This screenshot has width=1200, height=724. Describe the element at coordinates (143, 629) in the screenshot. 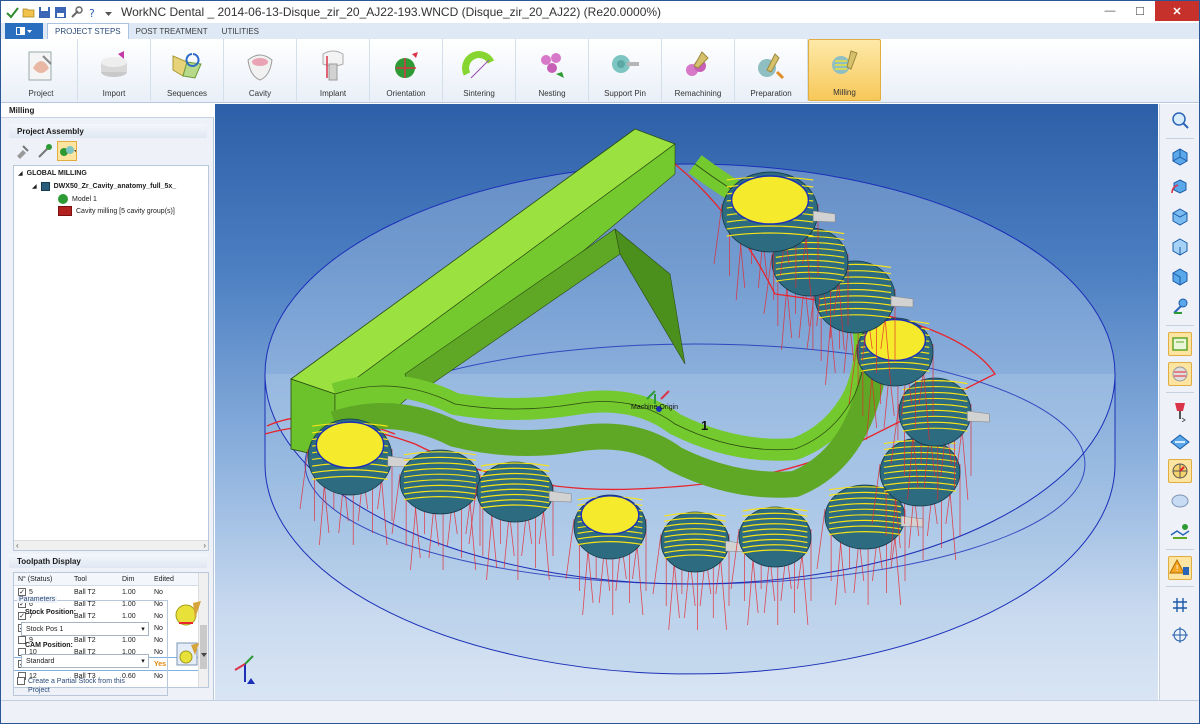

I see `chevron-down-icon: ▾` at that location.